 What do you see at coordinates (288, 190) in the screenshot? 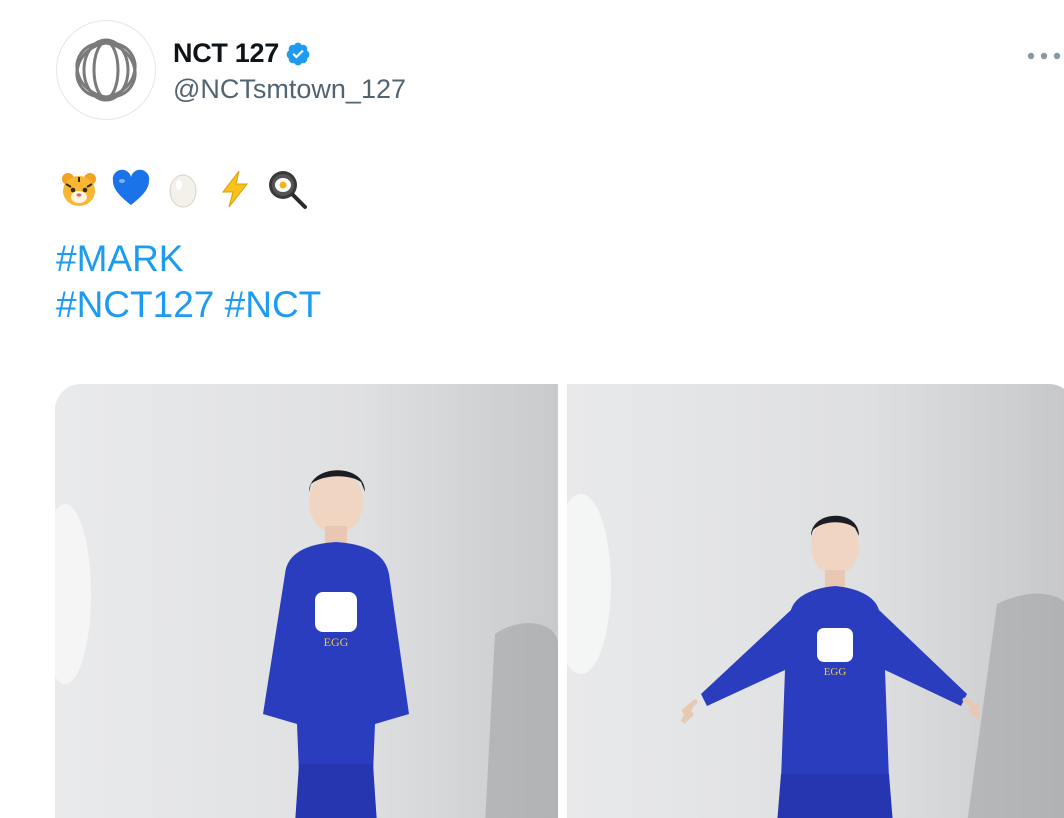
I see `frying-pan-emoji` at bounding box center [288, 190].